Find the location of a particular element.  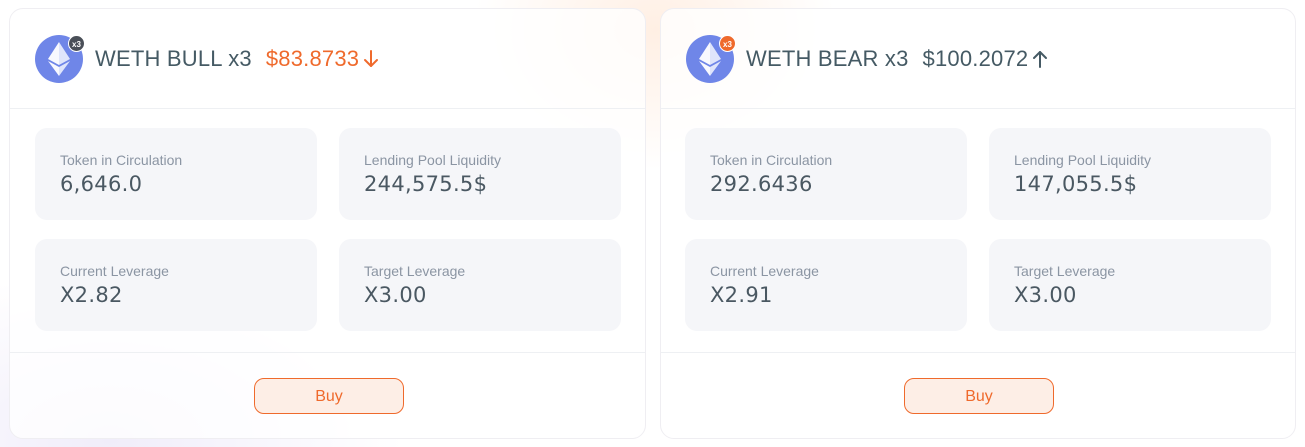

stat-lending-pool-liquidity: Lending Pool Liquidity 147,055.5$ is located at coordinates (1130, 174).